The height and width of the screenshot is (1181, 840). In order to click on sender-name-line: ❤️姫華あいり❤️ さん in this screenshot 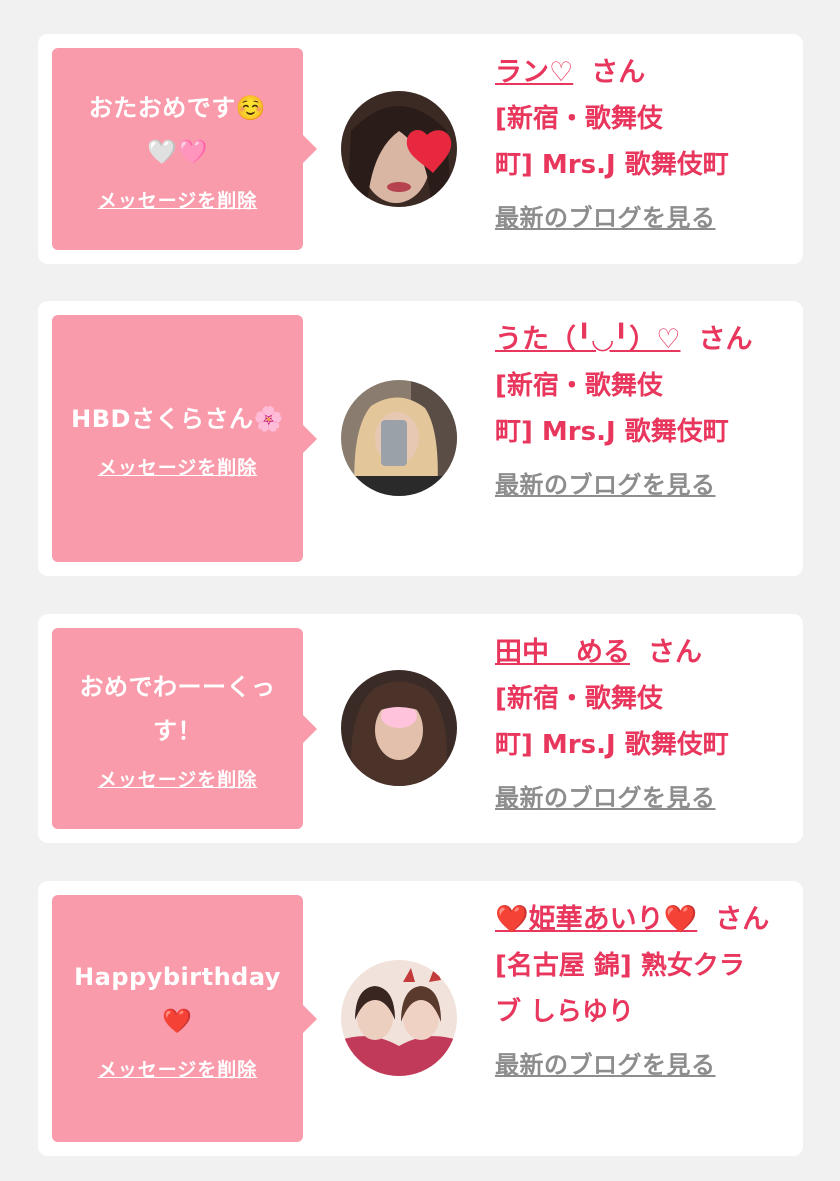, I will do `click(640, 920)`.